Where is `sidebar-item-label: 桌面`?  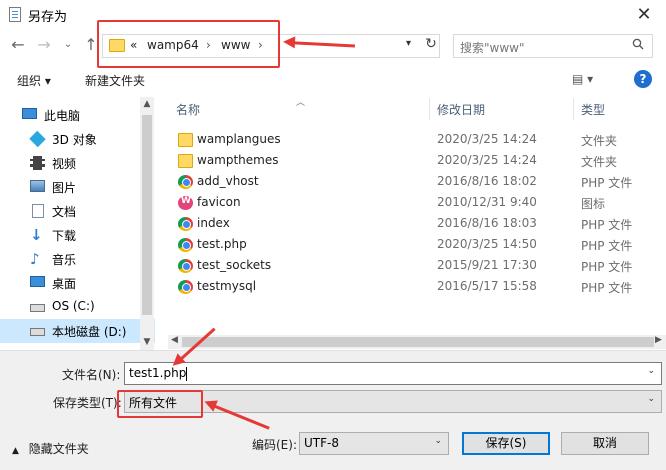
sidebar-item-label: 桌面 is located at coordinates (64, 284).